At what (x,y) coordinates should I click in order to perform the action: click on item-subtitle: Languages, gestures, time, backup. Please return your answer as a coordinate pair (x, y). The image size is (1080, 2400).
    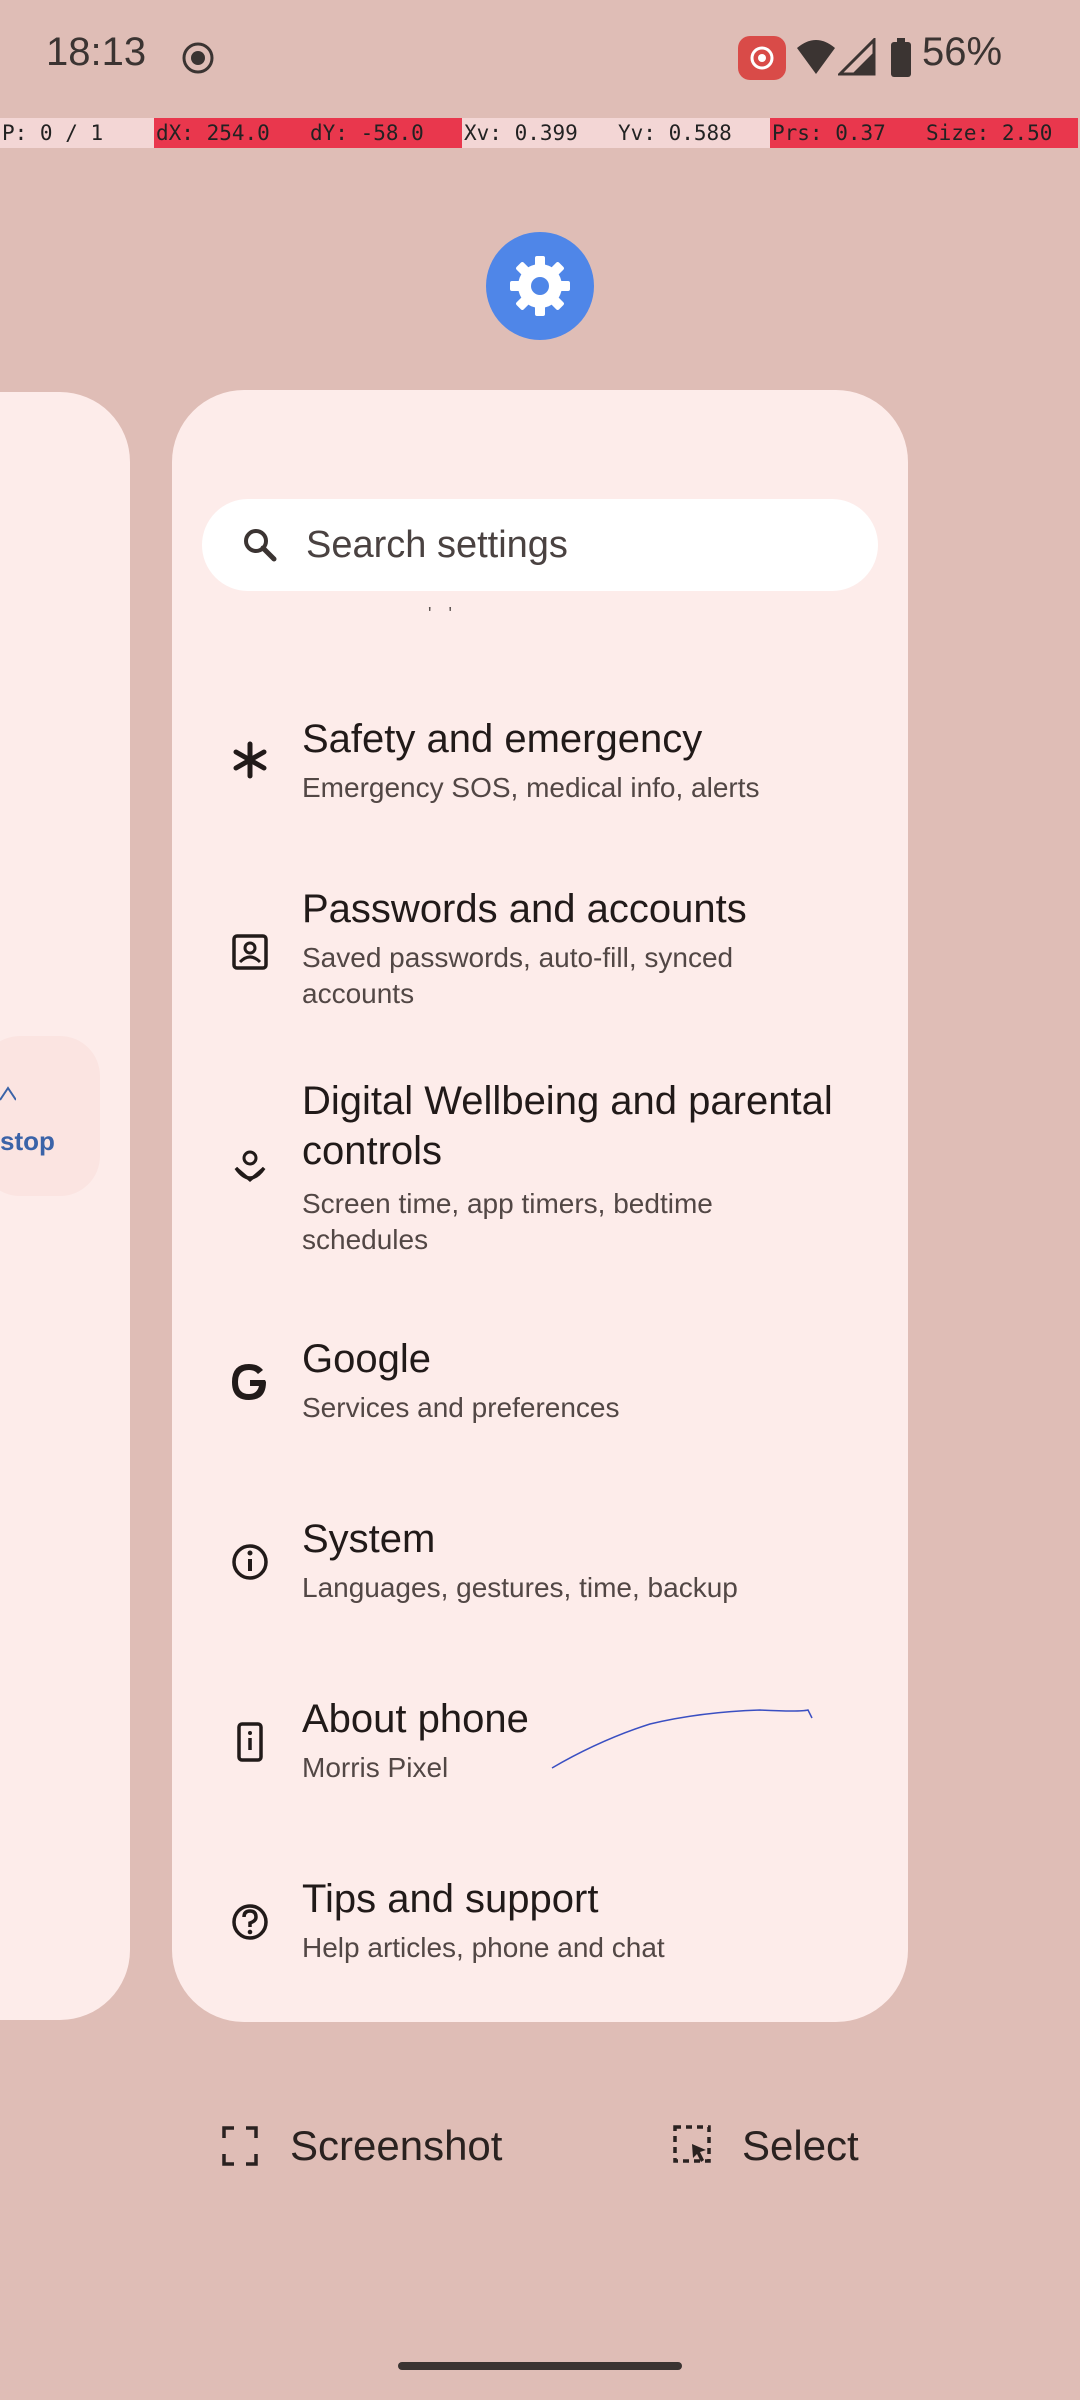
    Looking at the image, I should click on (520, 1587).